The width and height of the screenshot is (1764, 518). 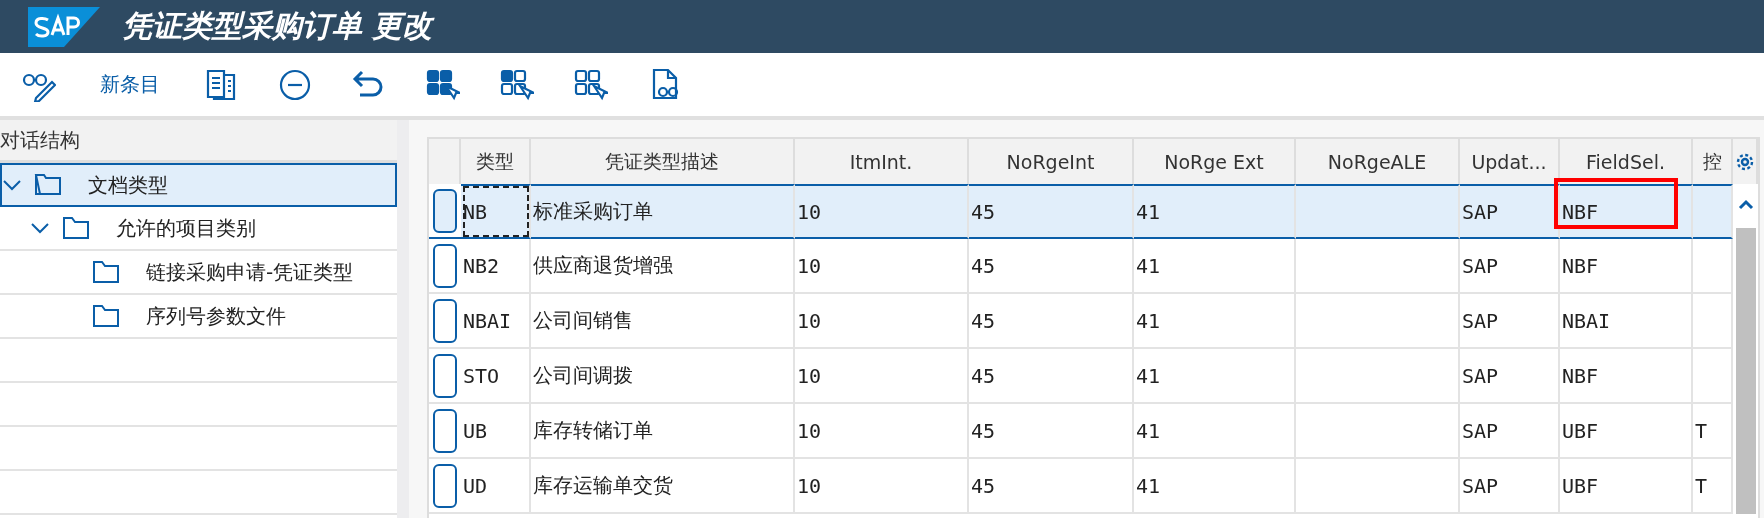 What do you see at coordinates (130, 84) in the screenshot?
I see `new-entries-button: 新条目` at bounding box center [130, 84].